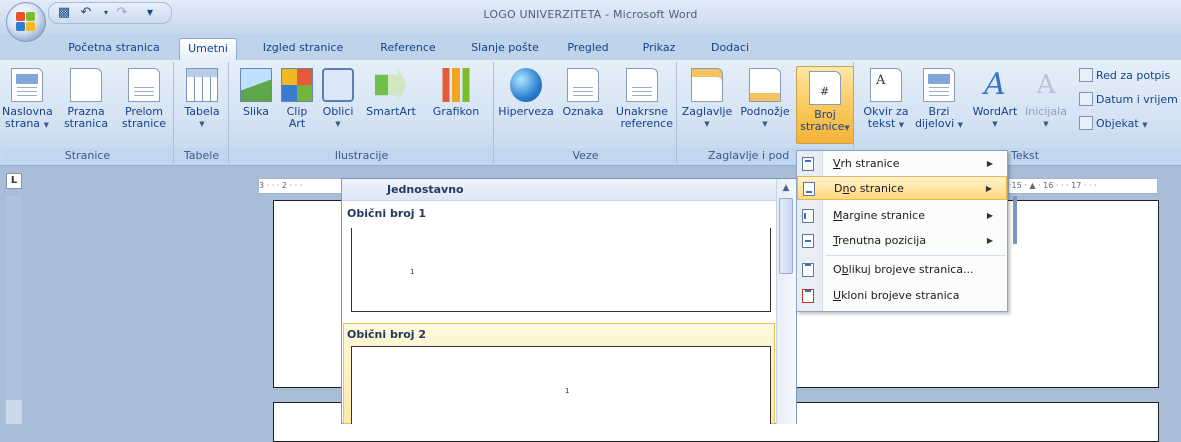 The height and width of the screenshot is (442, 1181). I want to click on clip-art-button: Clip Art, so click(297, 99).